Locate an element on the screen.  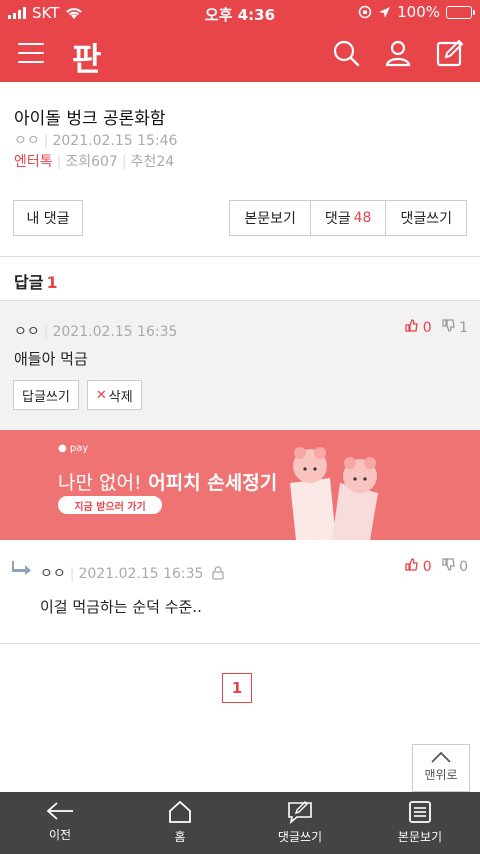
bottom-nav: 이전 홈 댓글쓰기 본문보기 is located at coordinates (240, 823).